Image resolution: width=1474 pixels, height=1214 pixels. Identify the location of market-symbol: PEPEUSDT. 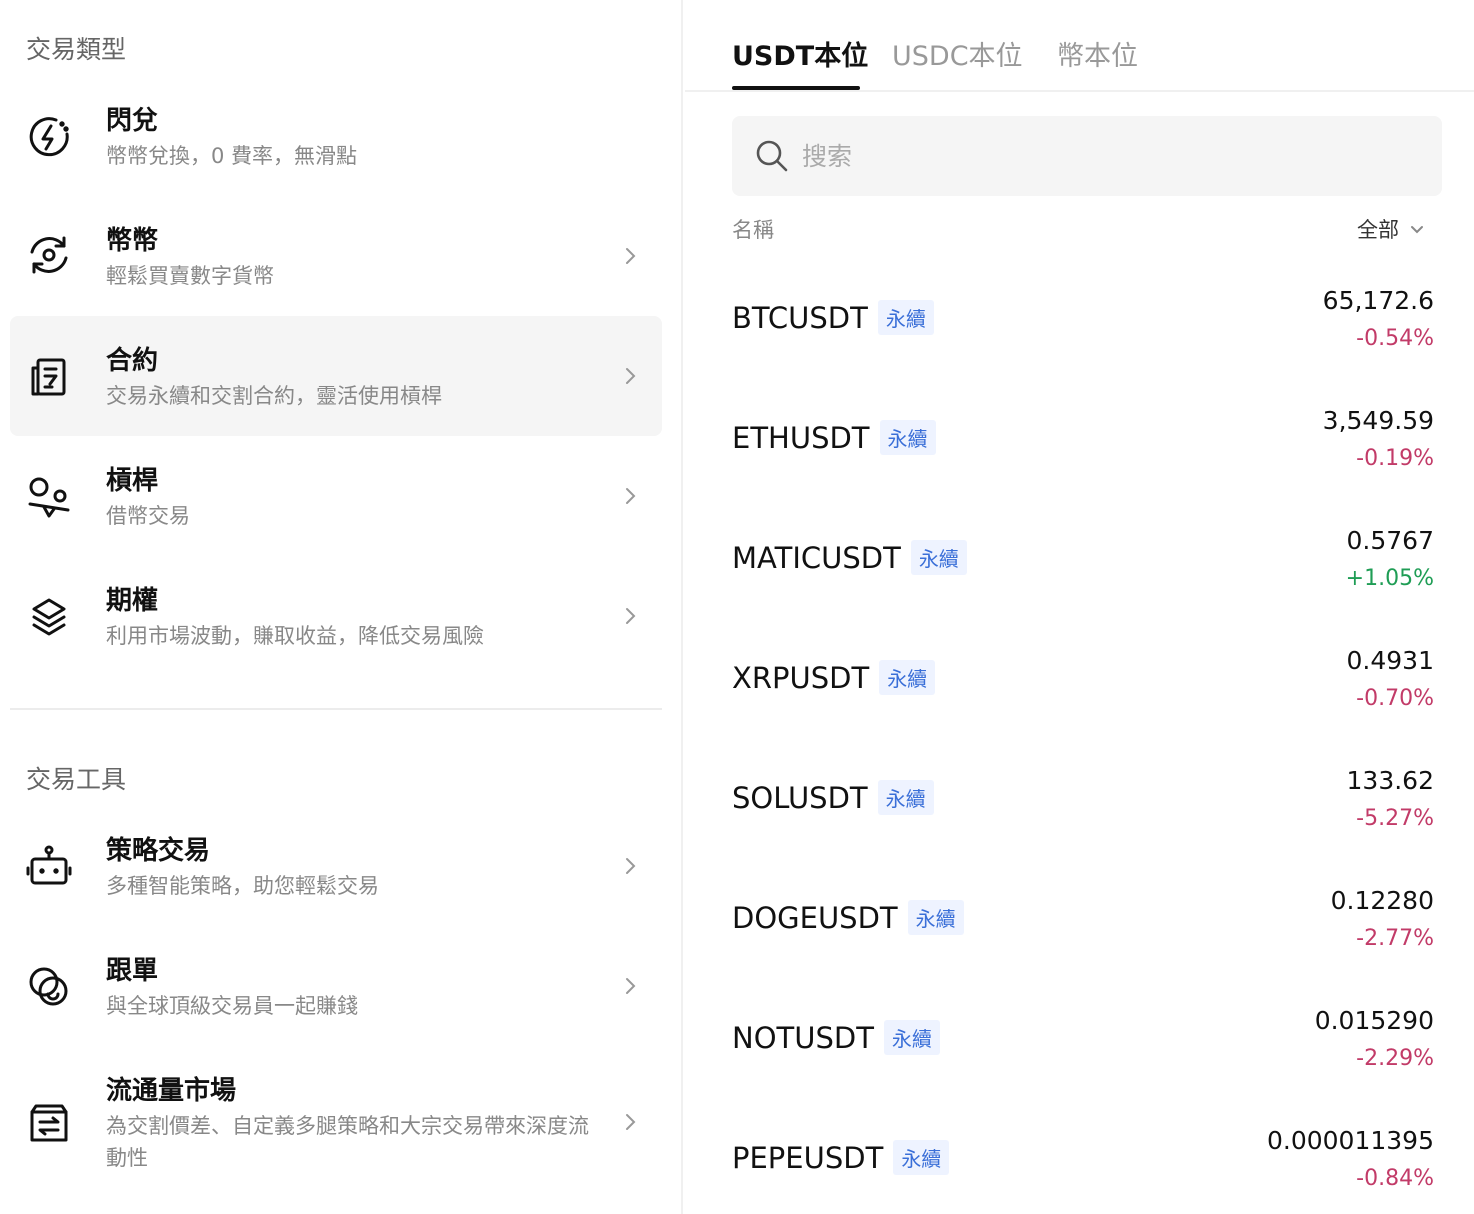
(808, 1157).